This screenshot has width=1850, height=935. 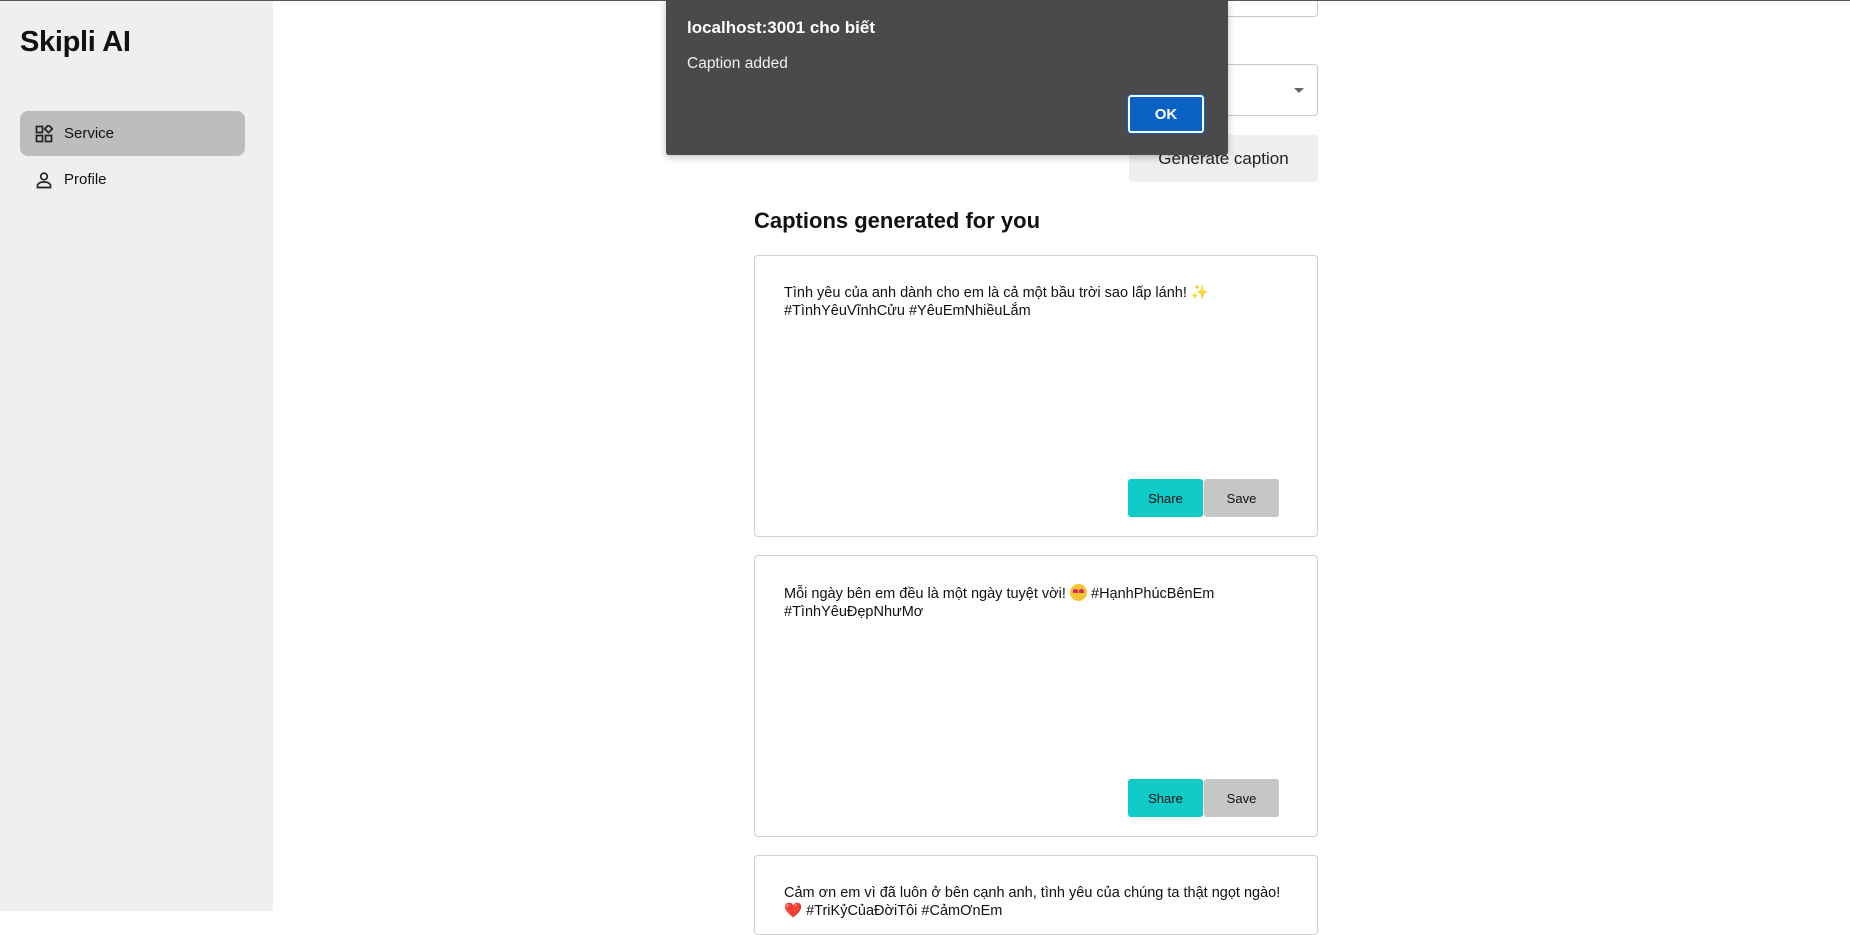 What do you see at coordinates (947, 77) in the screenshot?
I see `alert-dialog: localhost:3001 cho biết Caption added OK` at bounding box center [947, 77].